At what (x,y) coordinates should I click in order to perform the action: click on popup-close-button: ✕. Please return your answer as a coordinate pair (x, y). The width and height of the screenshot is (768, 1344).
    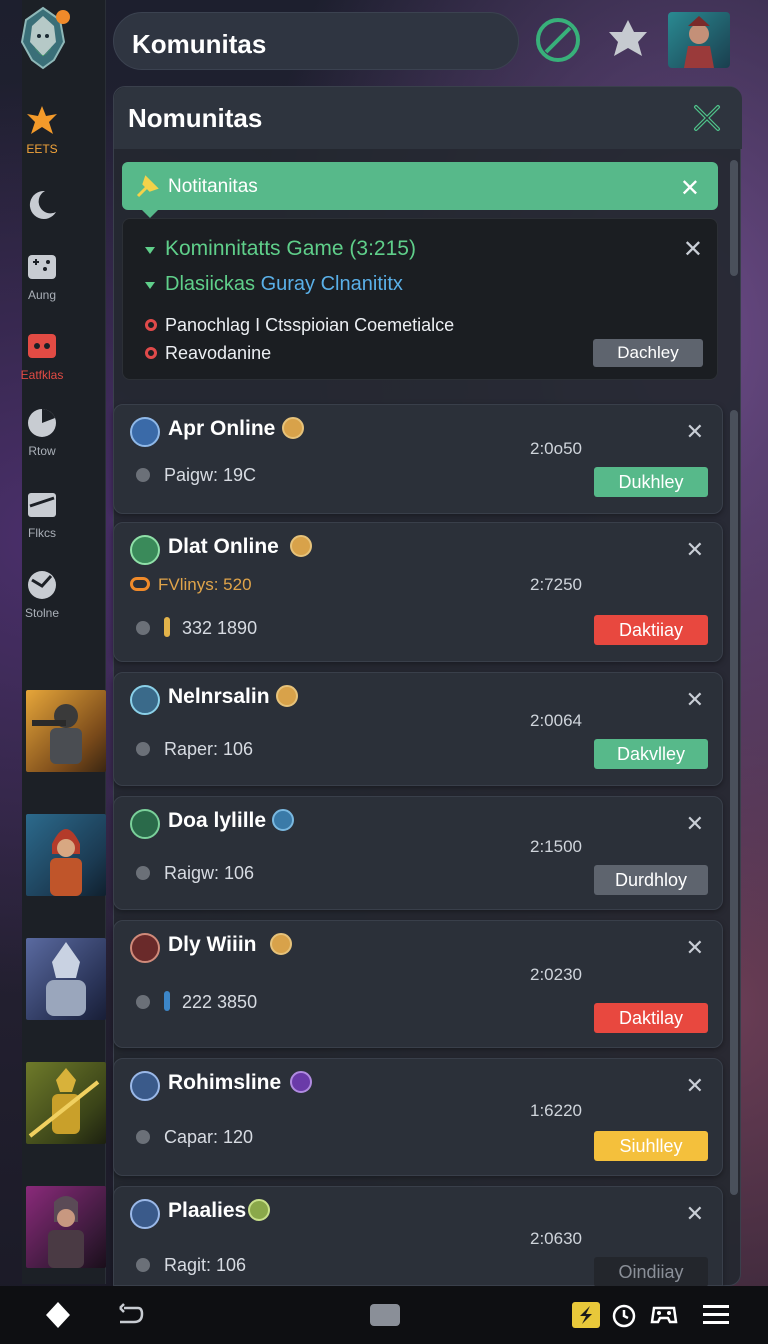
    Looking at the image, I should click on (693, 249).